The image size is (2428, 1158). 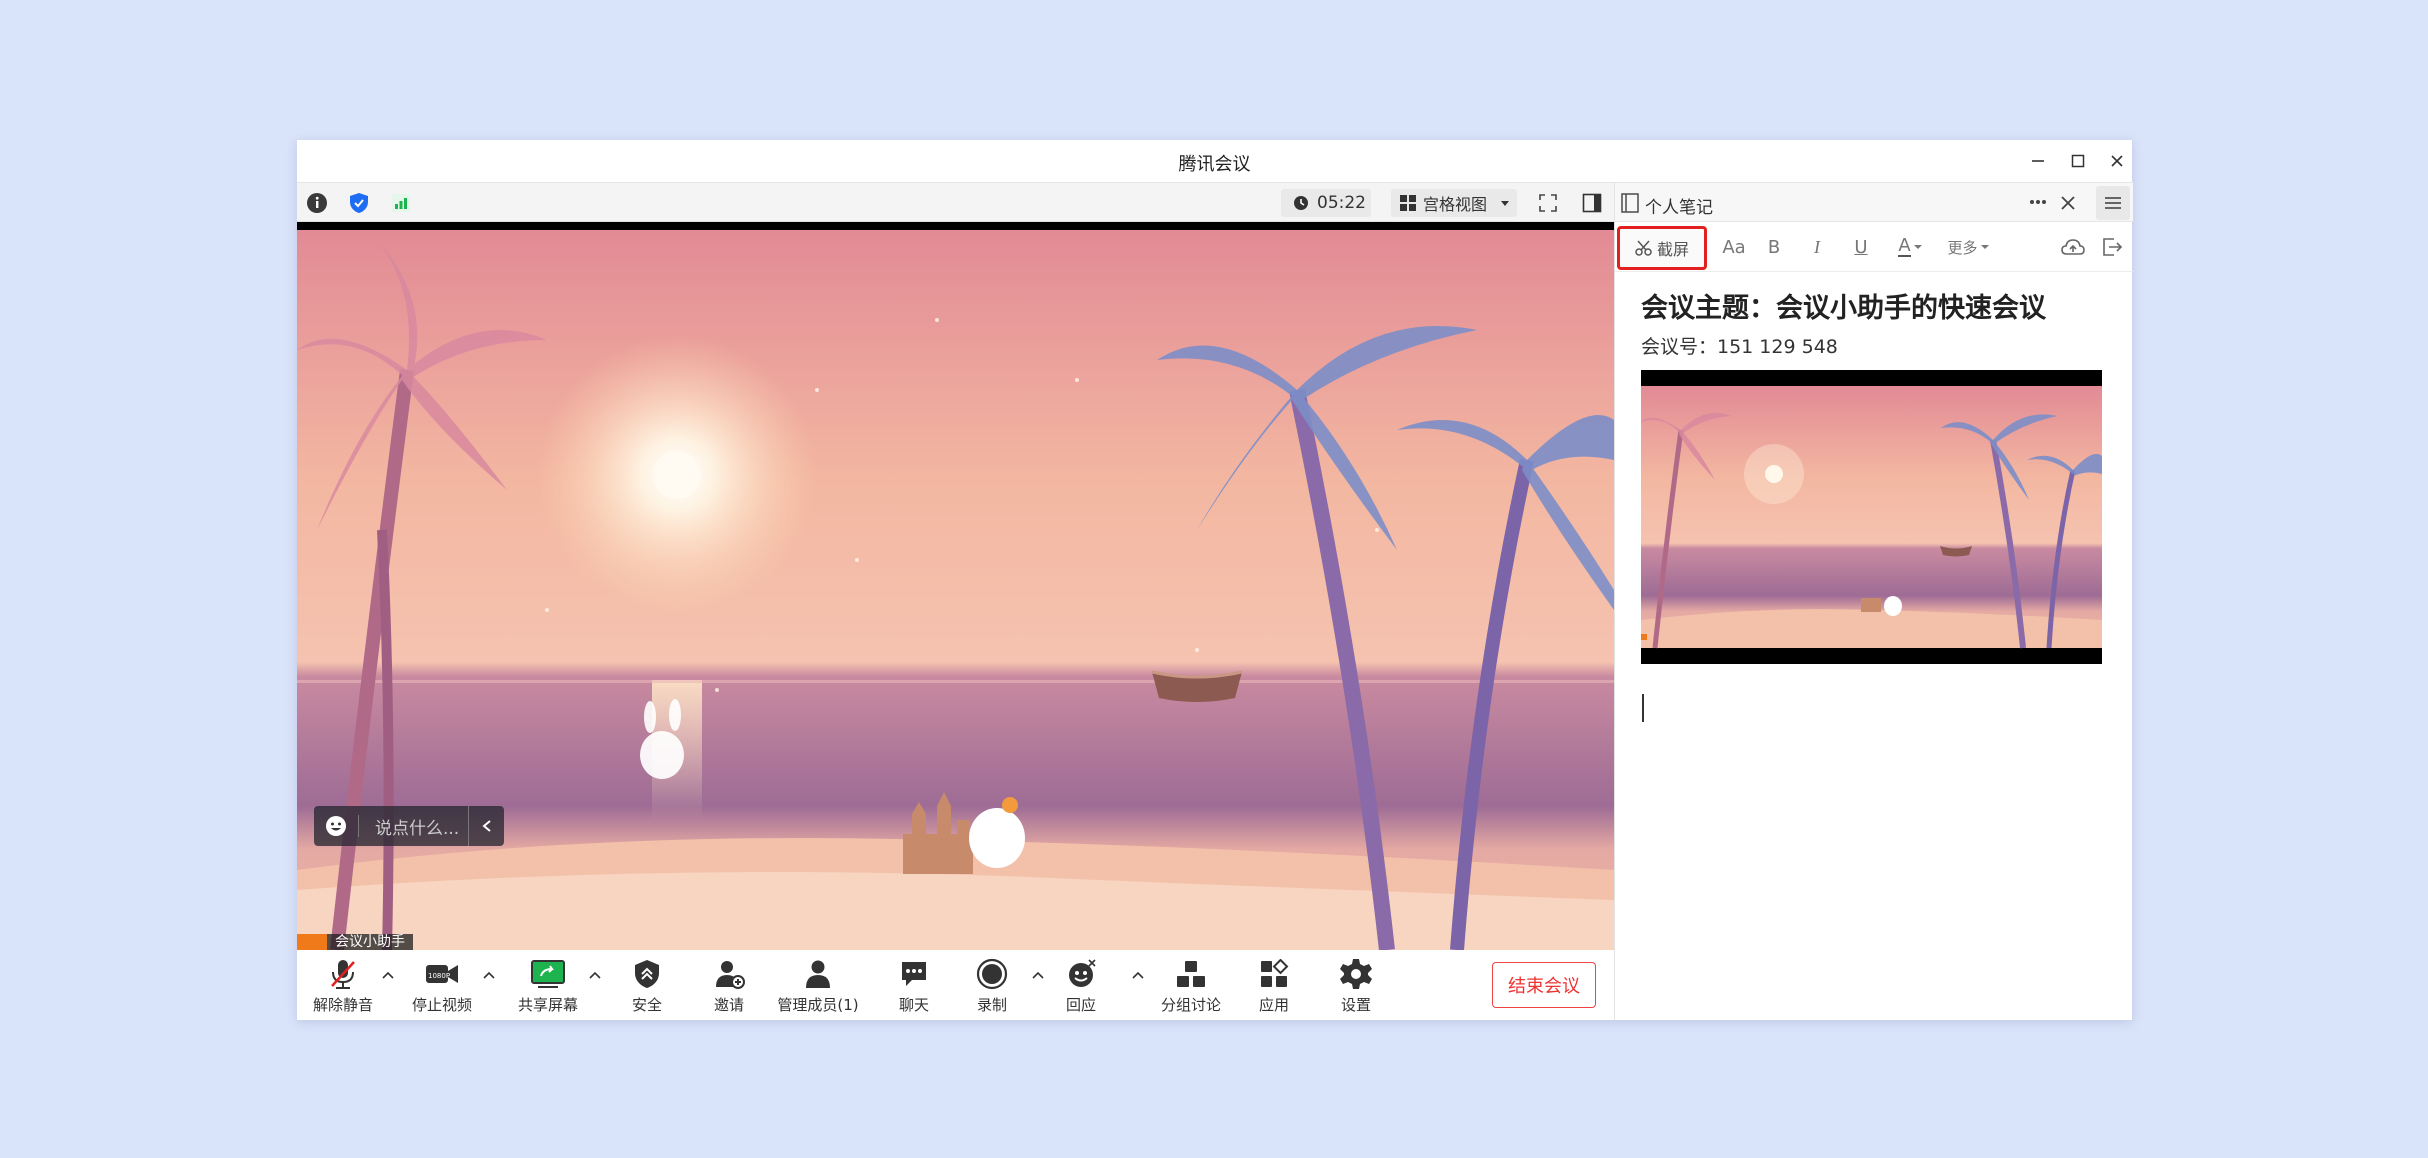 What do you see at coordinates (1274, 974) in the screenshot?
I see `apps-grid-icon` at bounding box center [1274, 974].